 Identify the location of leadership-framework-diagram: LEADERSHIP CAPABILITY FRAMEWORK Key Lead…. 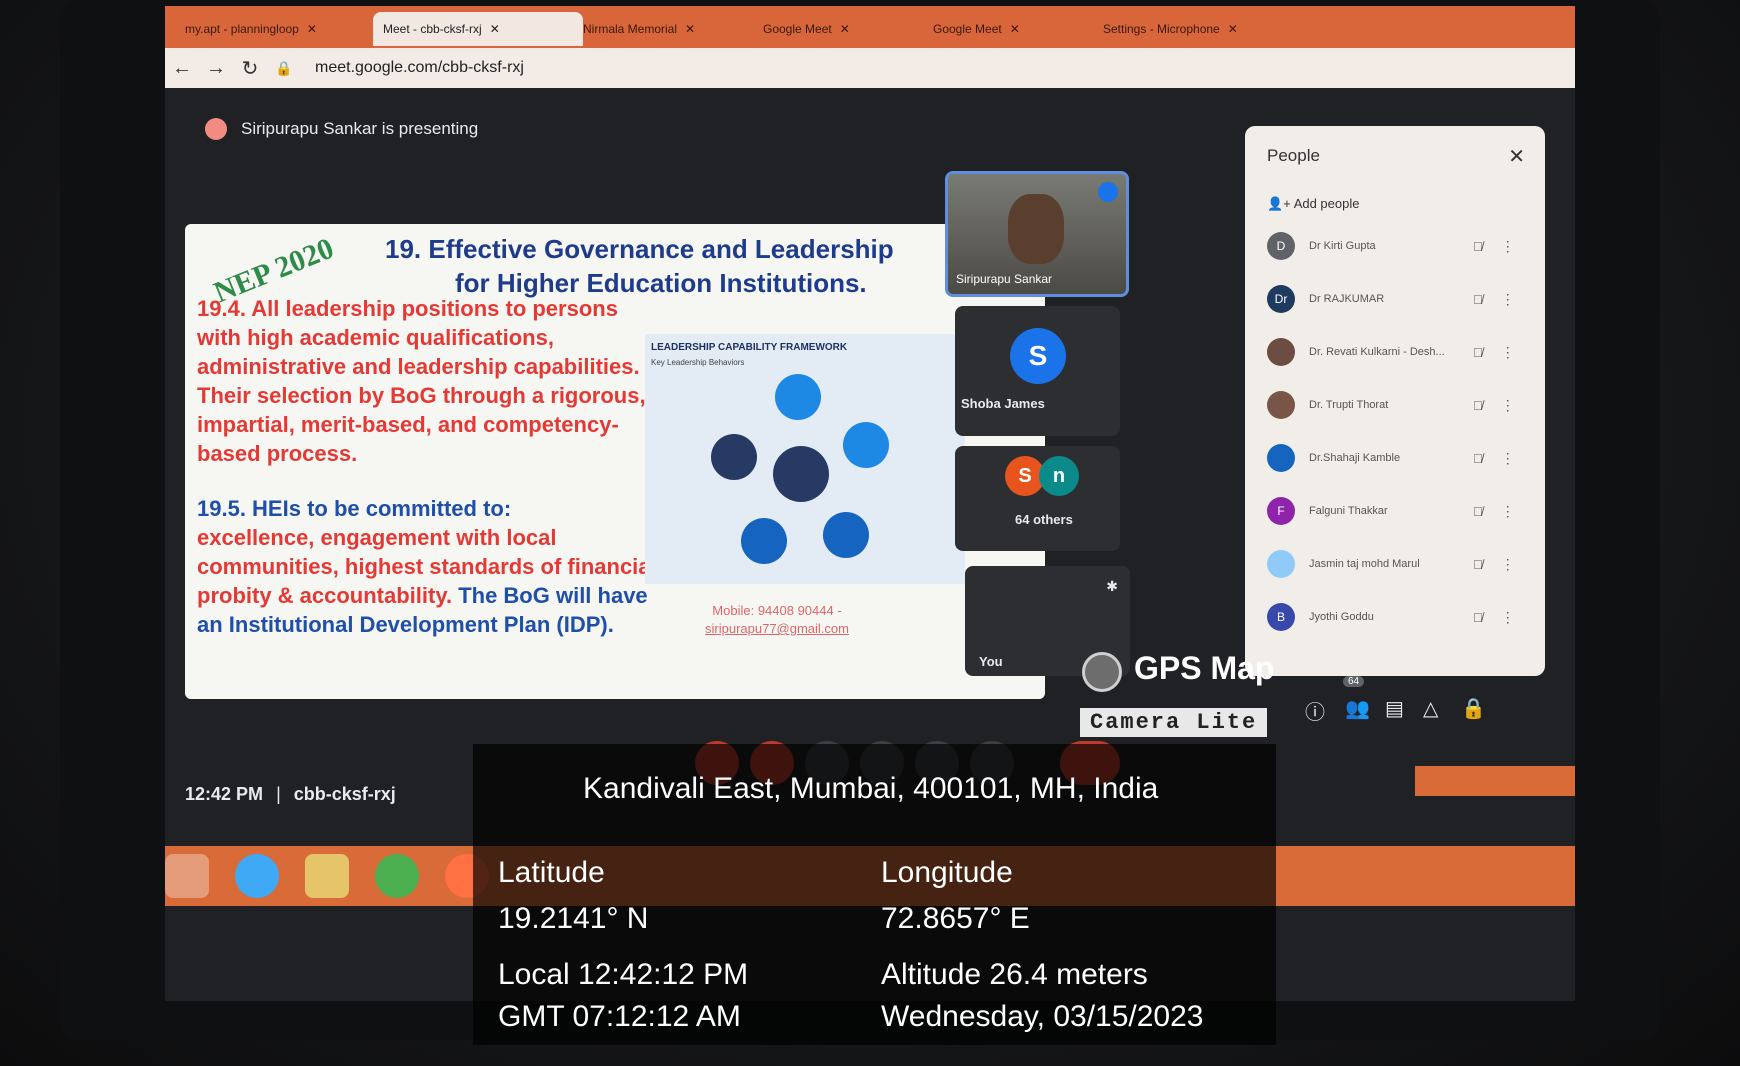
(805, 459).